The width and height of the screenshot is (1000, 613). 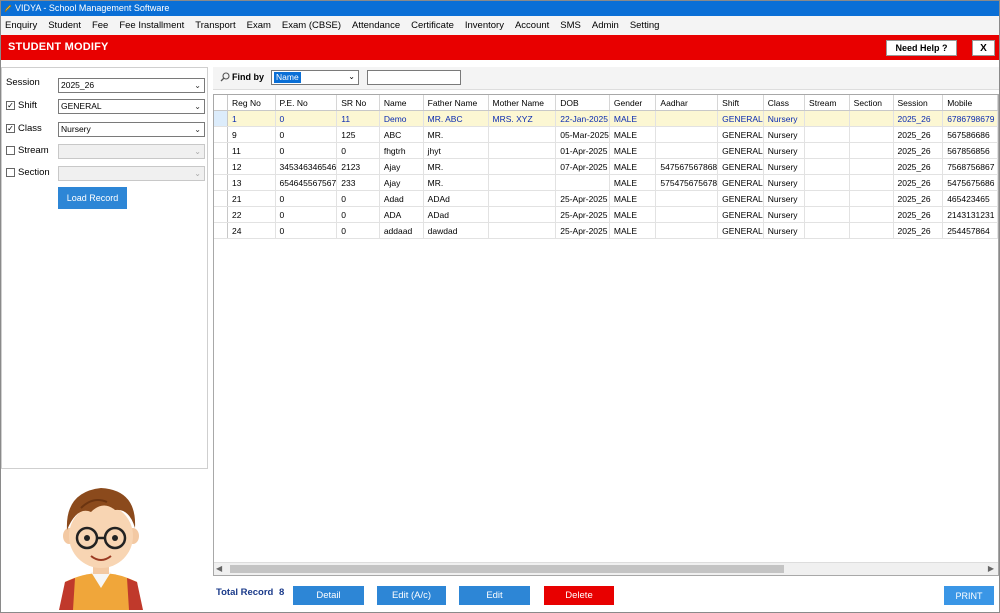 I want to click on menu-admin: Admin, so click(x=605, y=25).